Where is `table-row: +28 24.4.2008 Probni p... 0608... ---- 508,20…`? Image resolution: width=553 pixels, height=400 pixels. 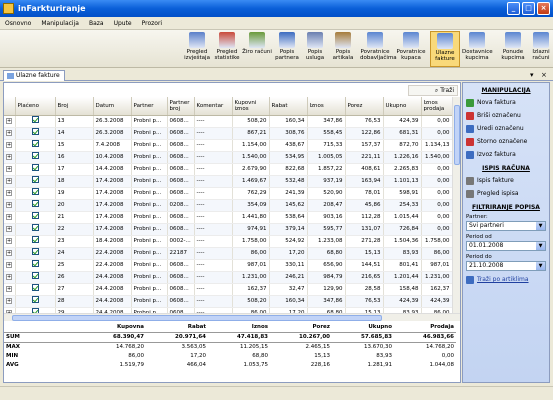
table-row: +28 24.4.2008 Probni p... 0608... ---- 508,20… is located at coordinates (228, 301).